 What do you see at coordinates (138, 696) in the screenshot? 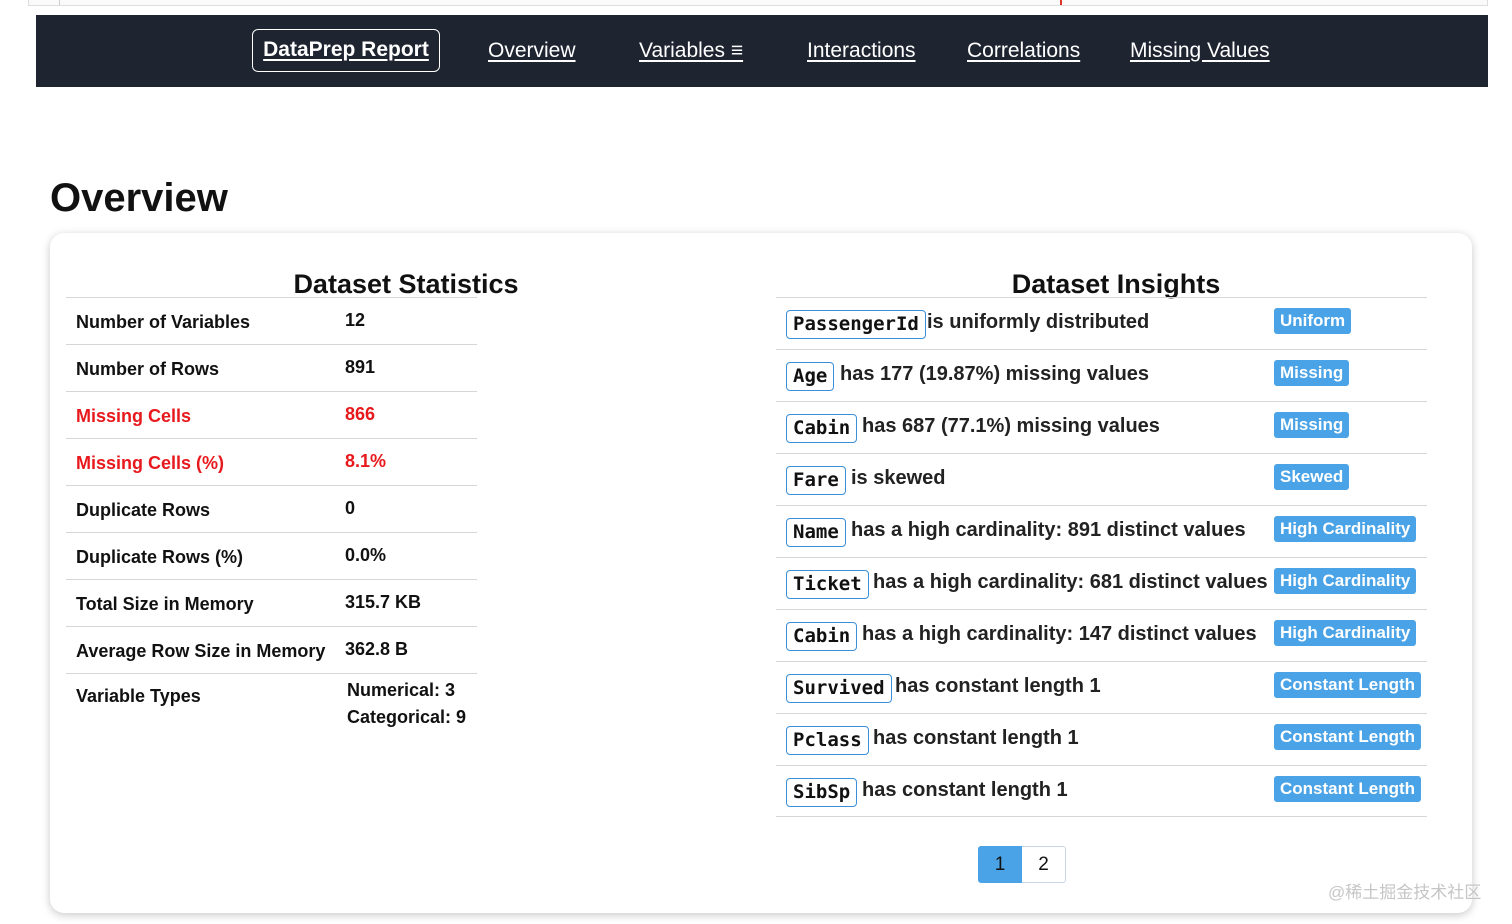
I see `stat-label: Variable Types` at bounding box center [138, 696].